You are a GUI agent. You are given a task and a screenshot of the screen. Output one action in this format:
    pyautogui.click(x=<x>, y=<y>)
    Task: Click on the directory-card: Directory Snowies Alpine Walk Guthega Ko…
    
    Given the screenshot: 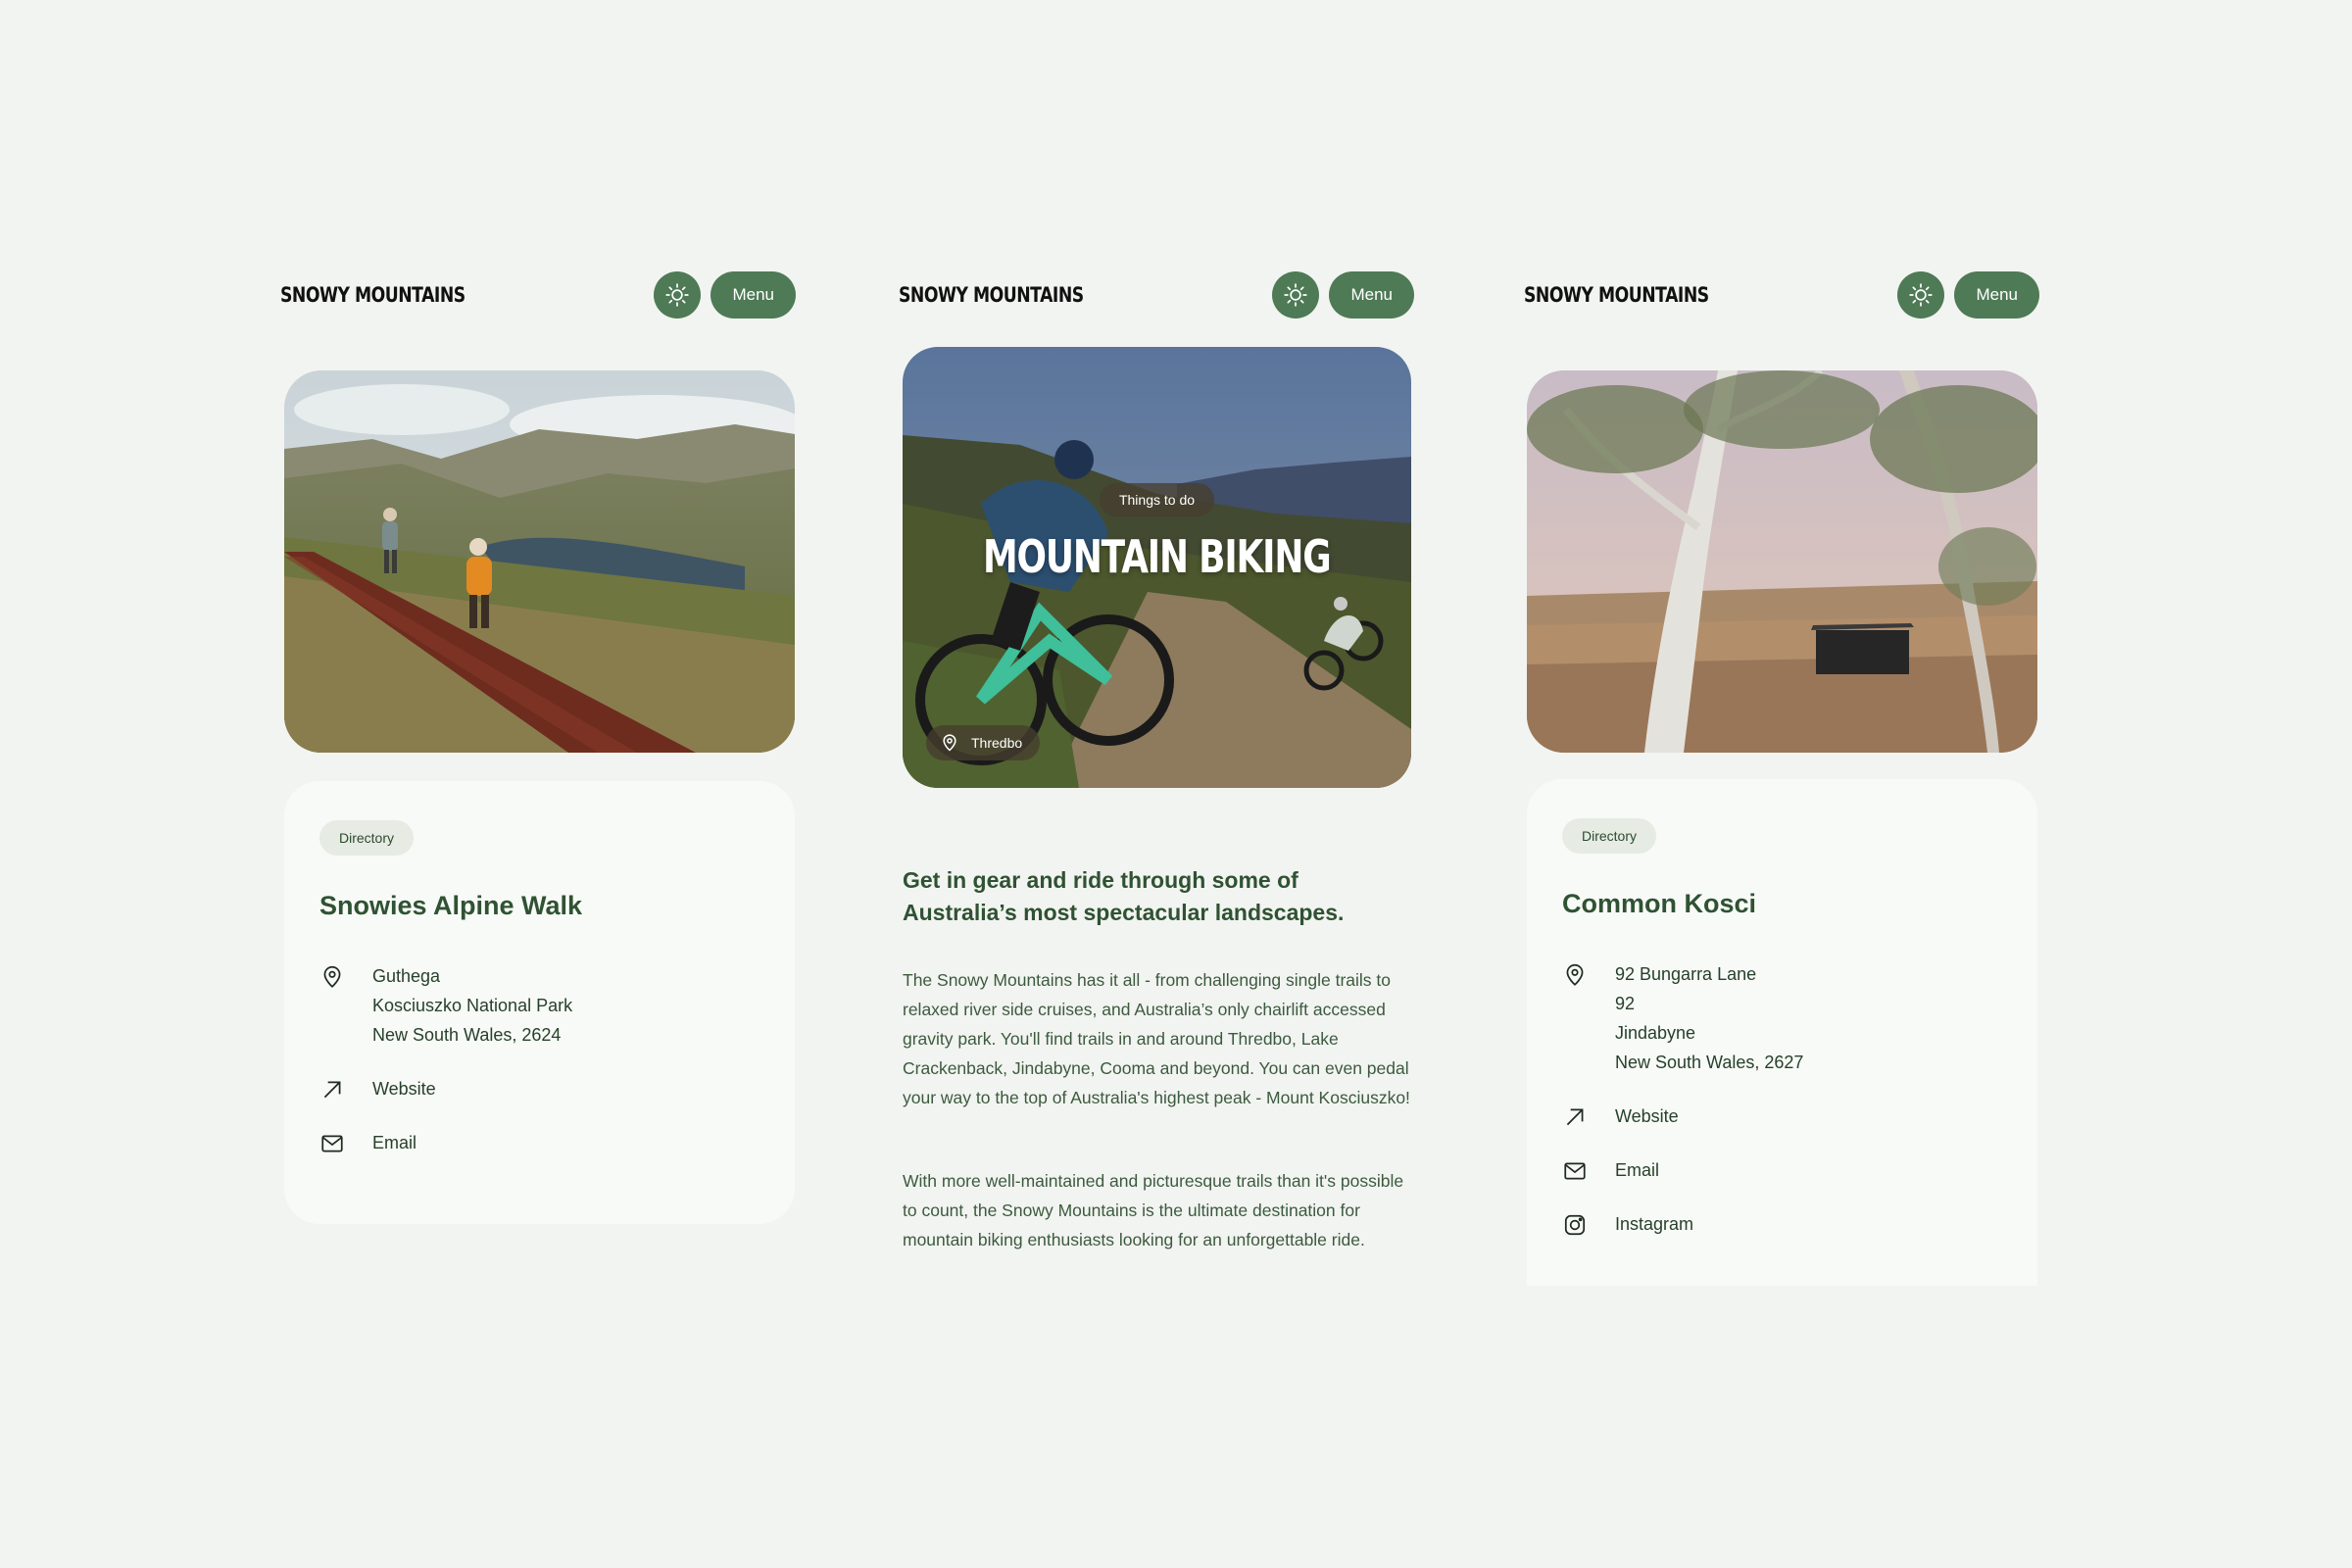 What is the action you would take?
    pyautogui.click(x=539, y=1002)
    